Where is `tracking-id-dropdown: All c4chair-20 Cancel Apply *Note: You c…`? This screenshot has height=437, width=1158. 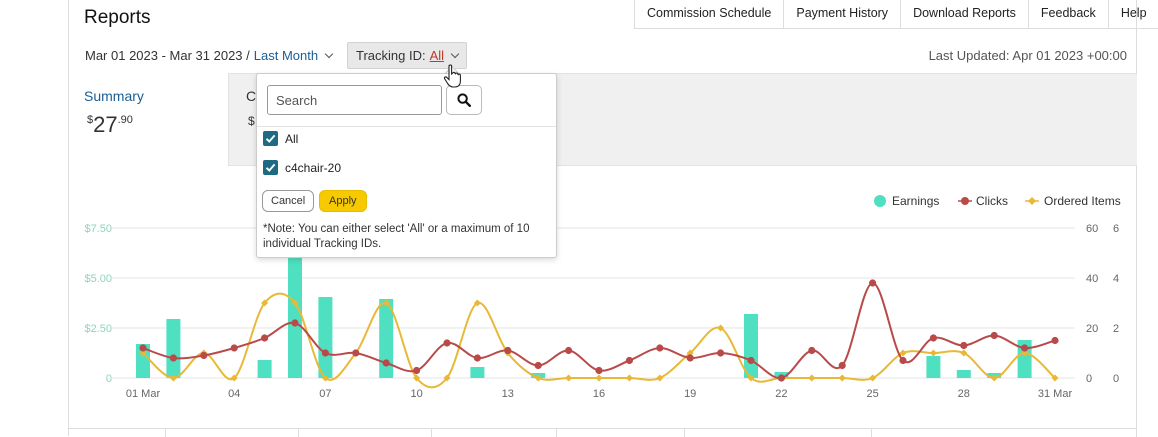 tracking-id-dropdown: All c4chair-20 Cancel Apply *Note: You c… is located at coordinates (406, 165).